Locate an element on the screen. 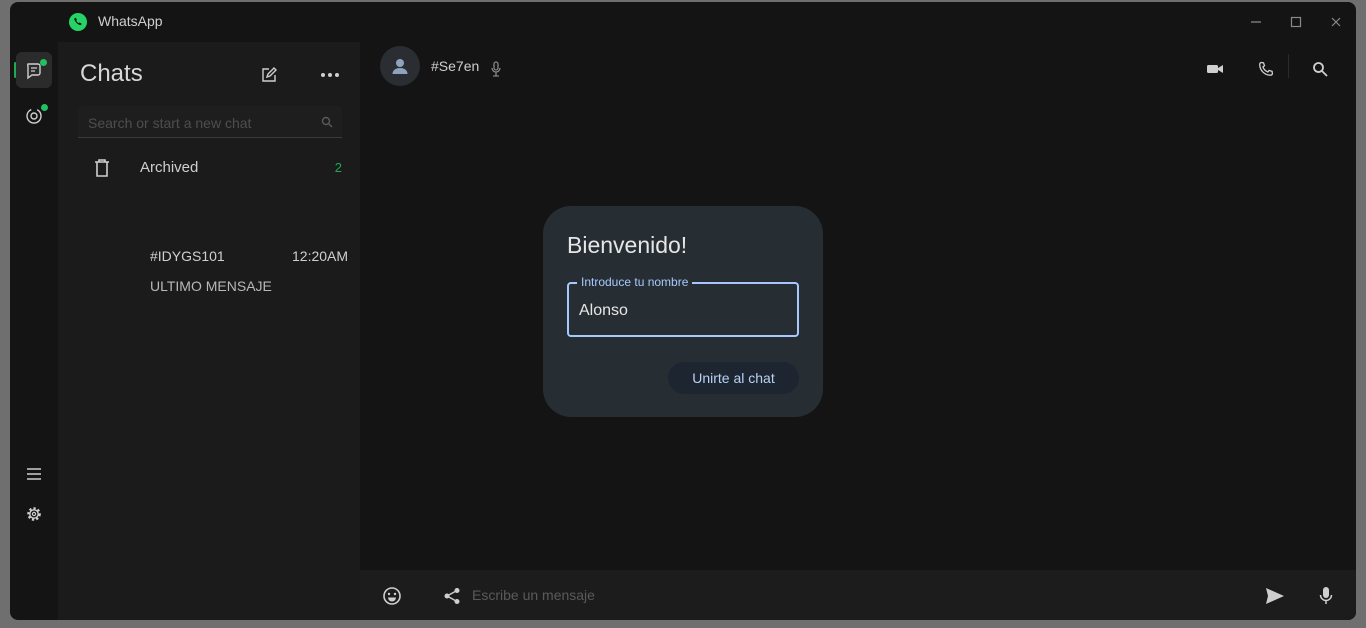 The width and height of the screenshot is (1366, 628). share-button is located at coordinates (452, 596).